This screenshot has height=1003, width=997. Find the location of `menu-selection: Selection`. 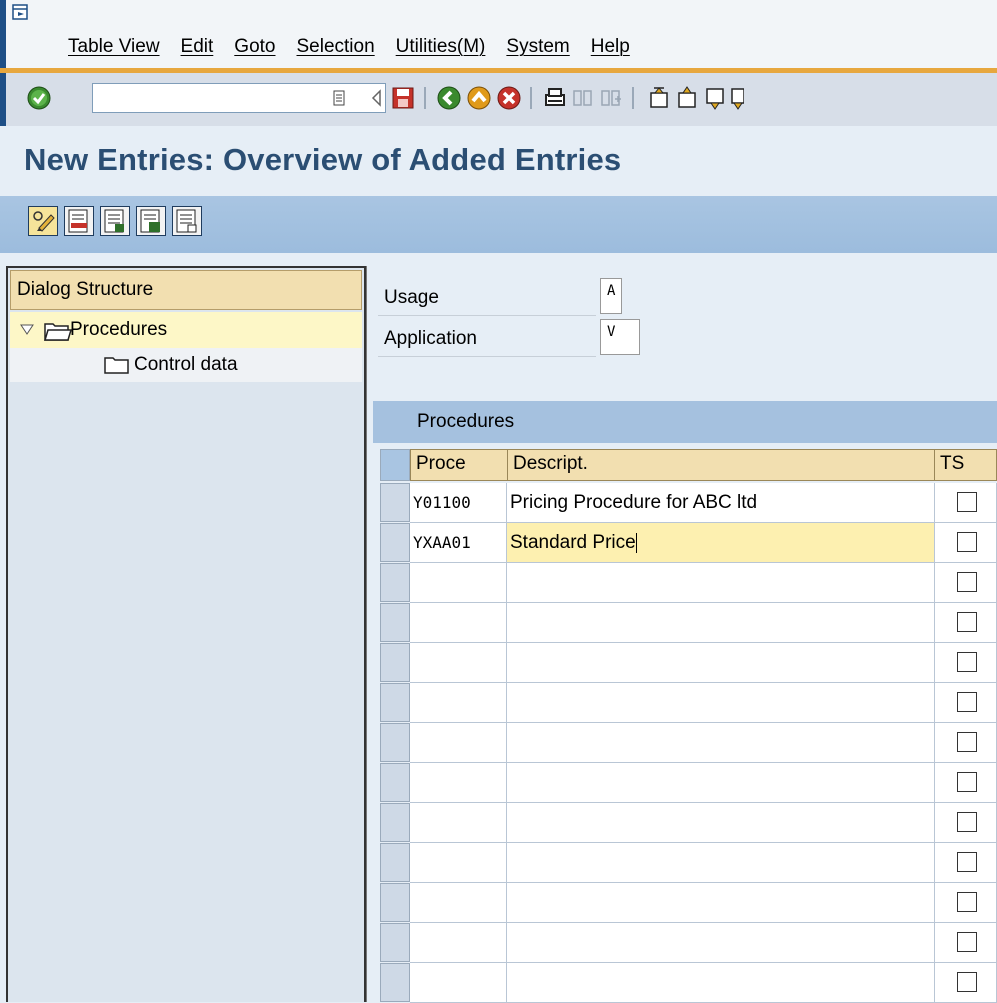

menu-selection: Selection is located at coordinates (336, 47).